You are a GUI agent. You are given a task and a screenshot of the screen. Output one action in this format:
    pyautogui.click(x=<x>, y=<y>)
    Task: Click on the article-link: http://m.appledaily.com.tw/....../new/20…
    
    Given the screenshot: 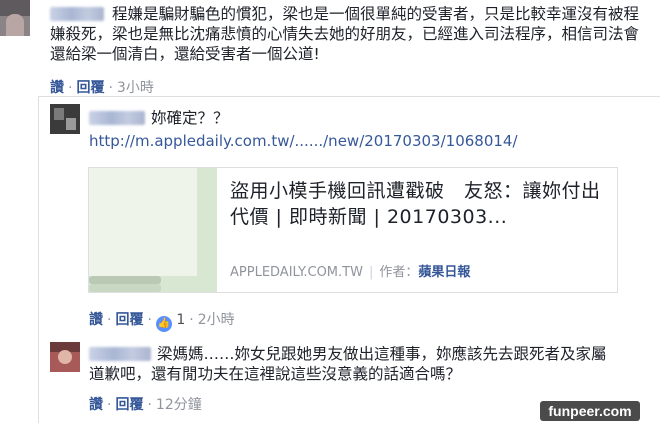 What is the action you would take?
    pyautogui.click(x=303, y=141)
    